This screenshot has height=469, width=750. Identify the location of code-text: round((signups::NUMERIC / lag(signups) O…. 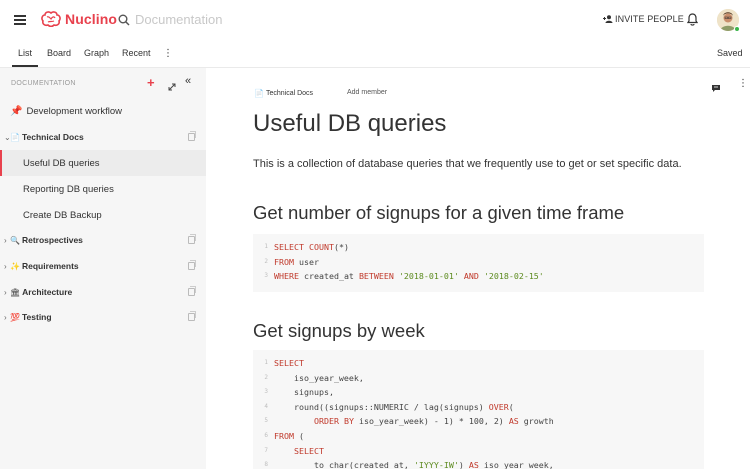
(394, 406).